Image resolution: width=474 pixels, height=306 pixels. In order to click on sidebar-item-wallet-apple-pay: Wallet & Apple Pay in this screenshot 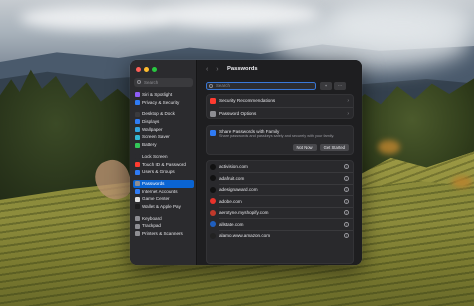, I will do `click(163, 207)`.